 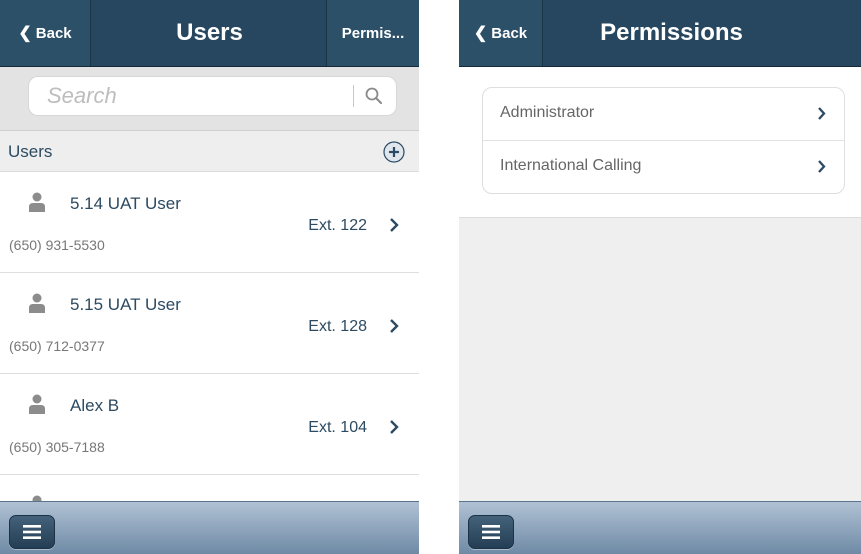 What do you see at coordinates (663, 114) in the screenshot?
I see `permission-item-administrator: Administrator` at bounding box center [663, 114].